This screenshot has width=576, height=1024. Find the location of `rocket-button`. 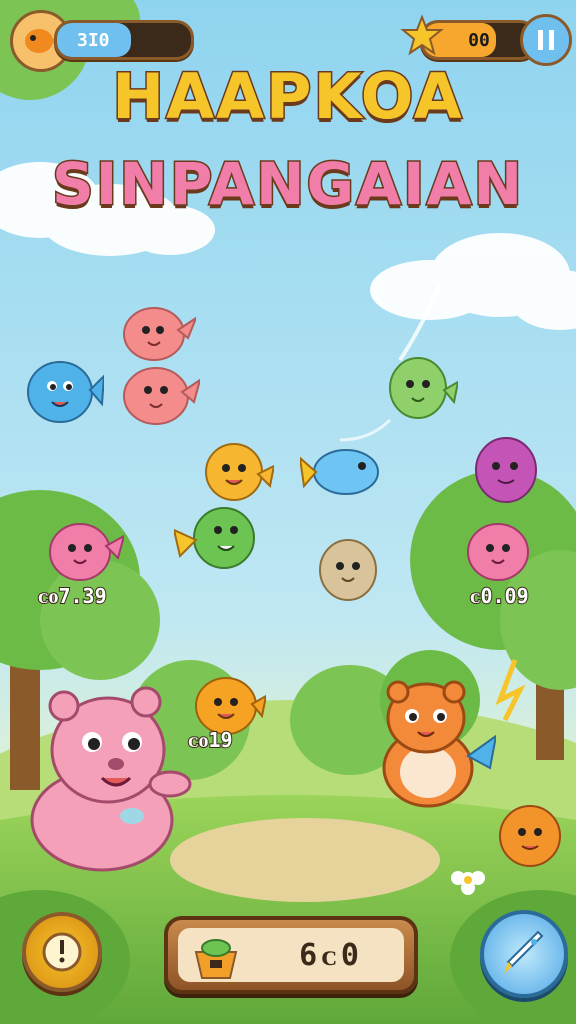

rocket-button is located at coordinates (524, 954).